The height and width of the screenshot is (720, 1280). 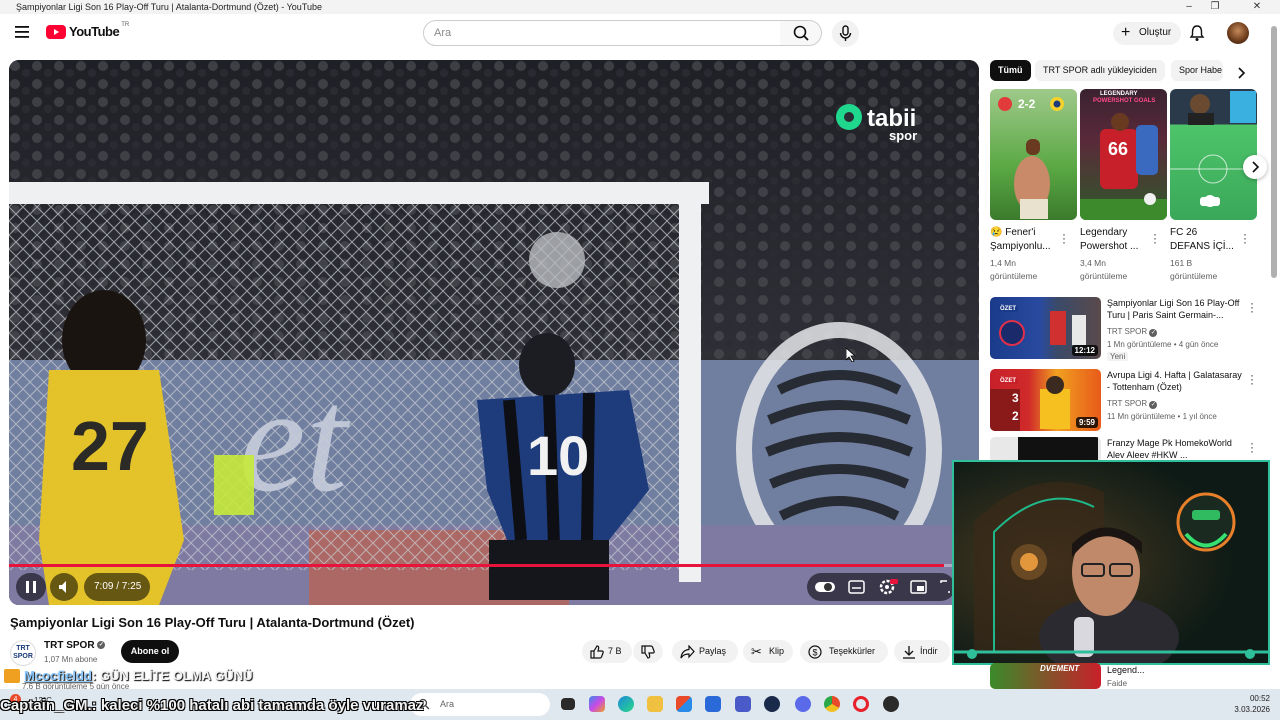 What do you see at coordinates (1045, 328) in the screenshot?
I see `video-thumbnail: ÖZET 12:12` at bounding box center [1045, 328].